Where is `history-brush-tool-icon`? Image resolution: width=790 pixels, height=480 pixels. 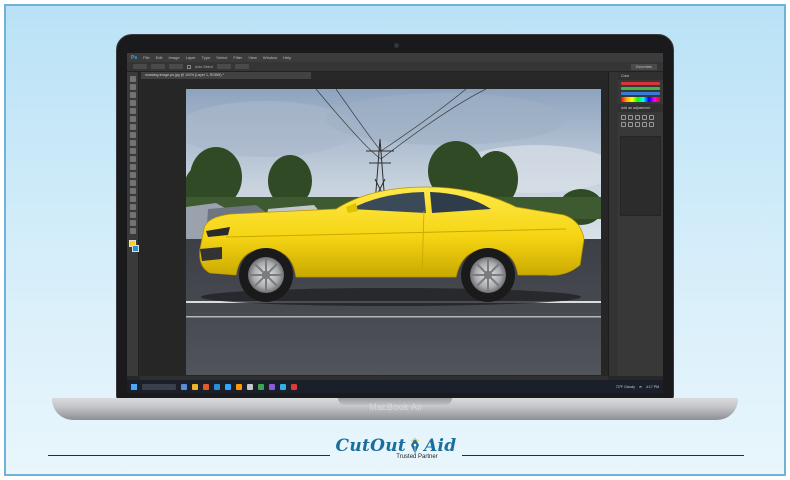 history-brush-tool-icon is located at coordinates (132, 151).